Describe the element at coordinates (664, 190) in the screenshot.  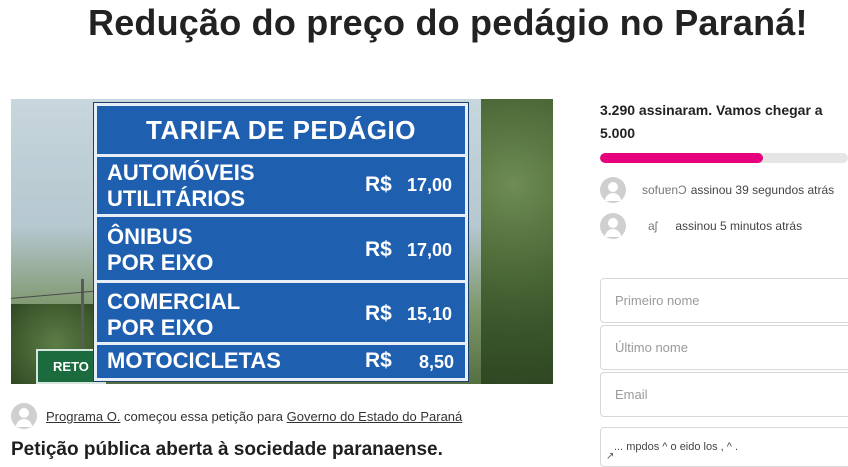
I see `signer-name: sofuɐnƆ` at that location.